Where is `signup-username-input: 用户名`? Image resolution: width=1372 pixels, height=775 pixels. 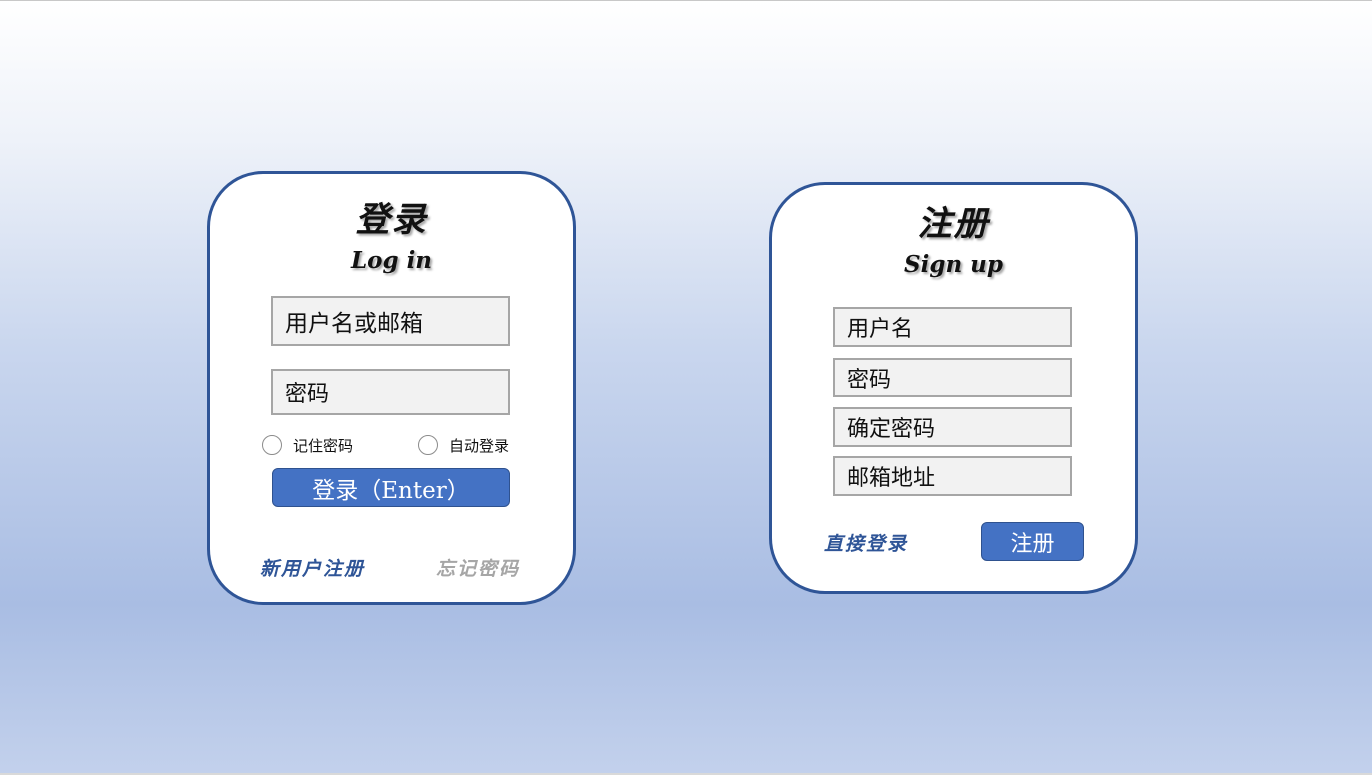
signup-username-input: 用户名 is located at coordinates (952, 327).